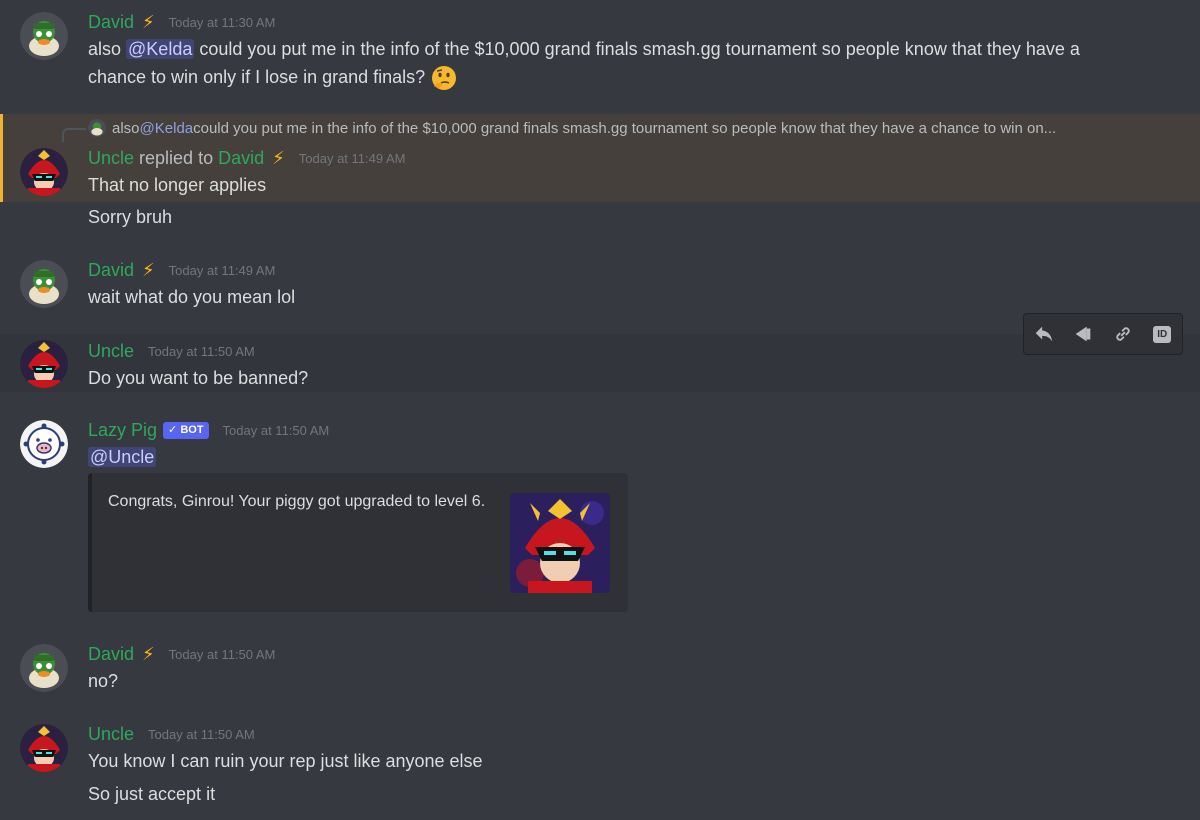 The width and height of the screenshot is (1200, 820). I want to click on message-text-segment: also, so click(107, 49).